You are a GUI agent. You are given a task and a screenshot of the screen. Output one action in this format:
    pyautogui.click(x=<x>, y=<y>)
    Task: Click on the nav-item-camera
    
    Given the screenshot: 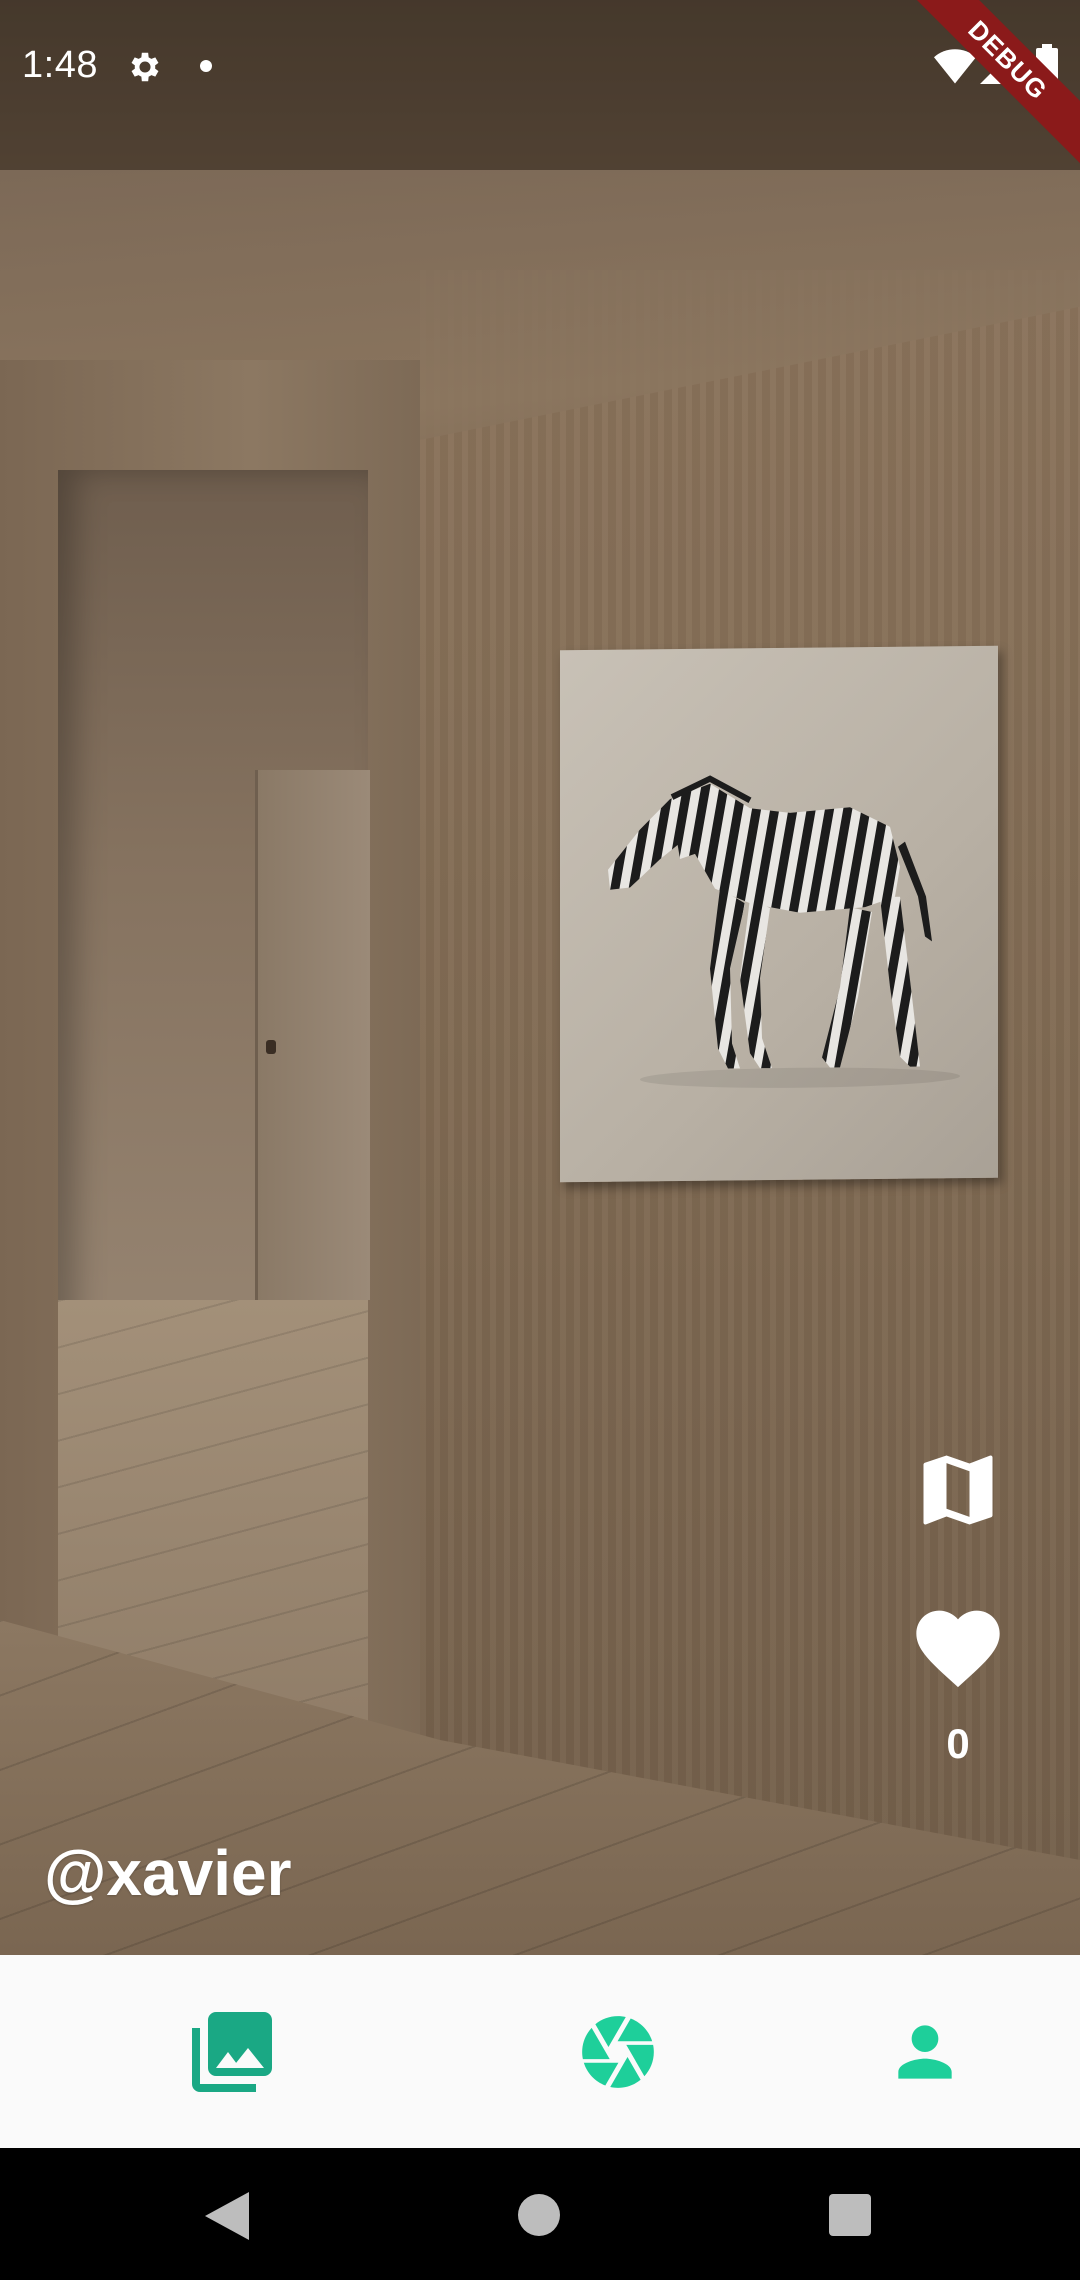 What is the action you would take?
    pyautogui.click(x=618, y=2051)
    